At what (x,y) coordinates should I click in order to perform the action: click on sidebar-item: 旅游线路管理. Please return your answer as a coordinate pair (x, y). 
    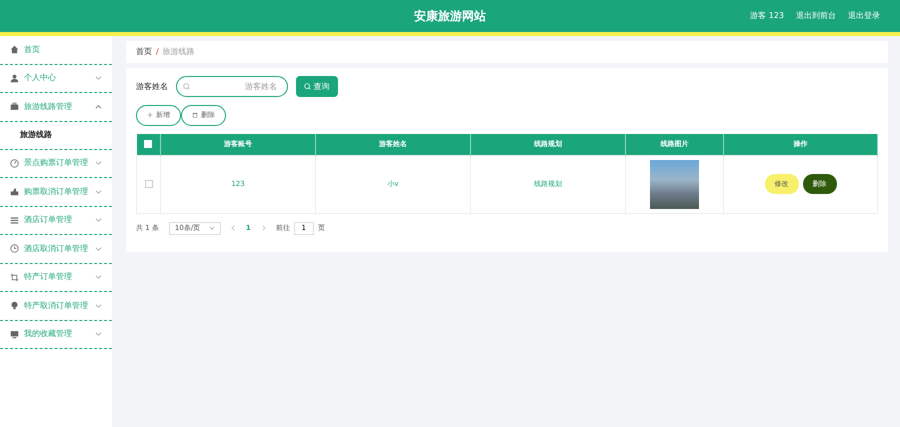
    Looking at the image, I should click on (56, 107).